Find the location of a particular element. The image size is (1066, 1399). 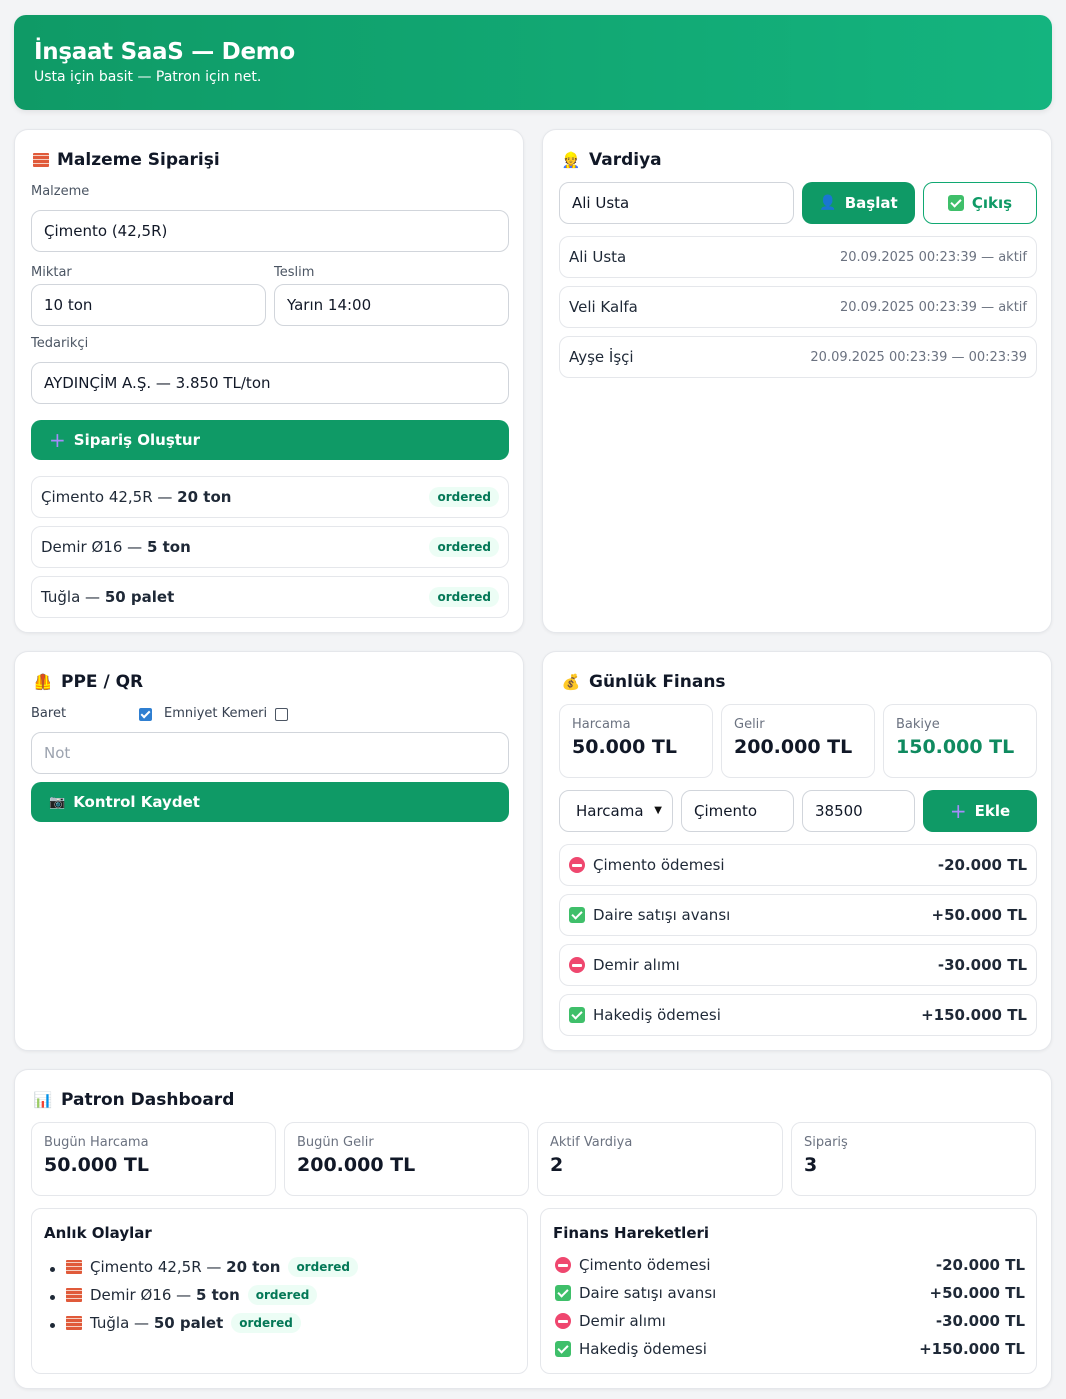

material-label: Malzeme is located at coordinates (60, 191).